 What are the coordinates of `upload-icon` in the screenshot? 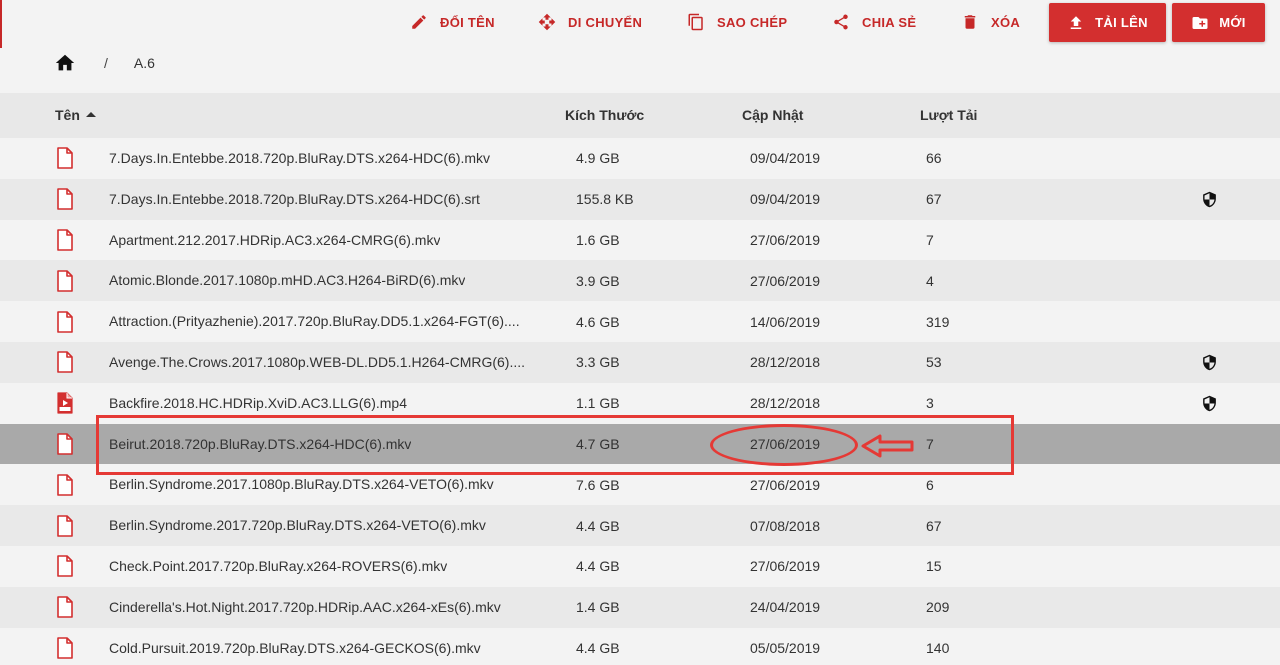 It's located at (1076, 22).